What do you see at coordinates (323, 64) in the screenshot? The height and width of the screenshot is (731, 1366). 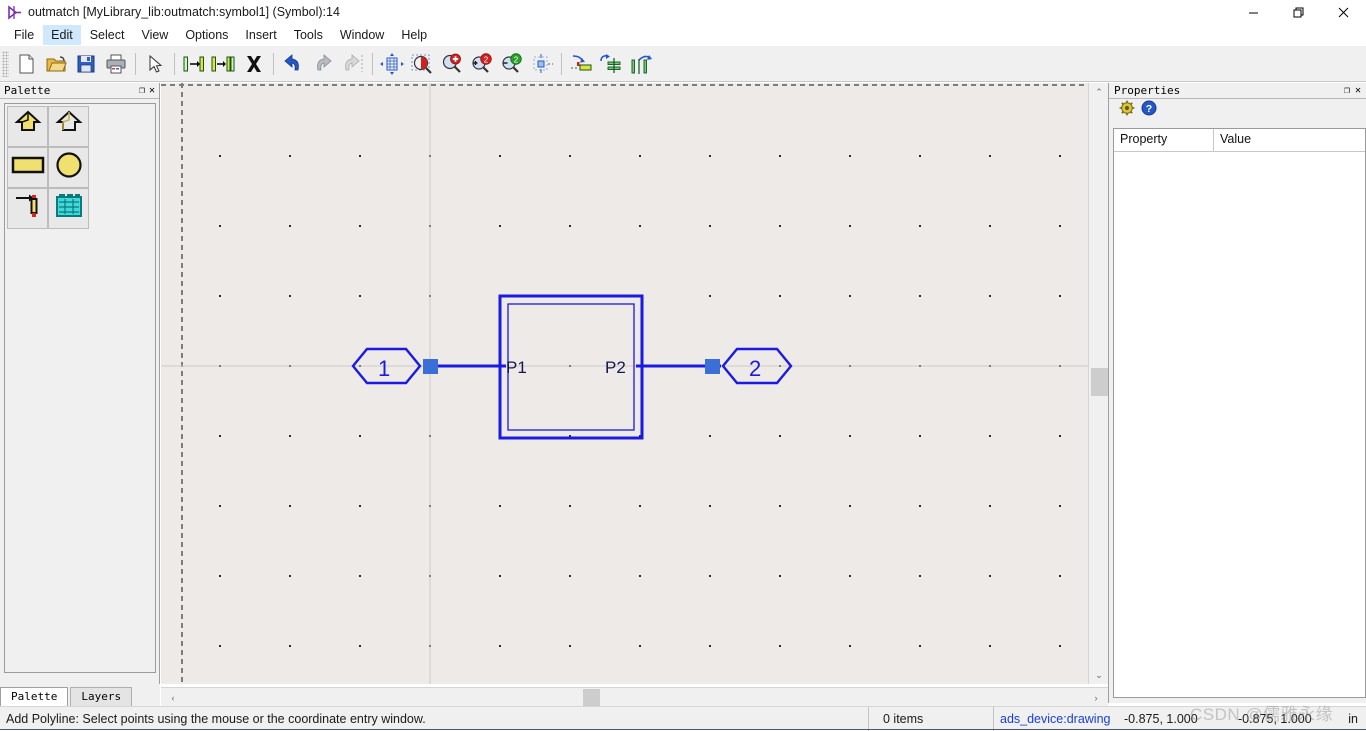 I see `redo-icon` at bounding box center [323, 64].